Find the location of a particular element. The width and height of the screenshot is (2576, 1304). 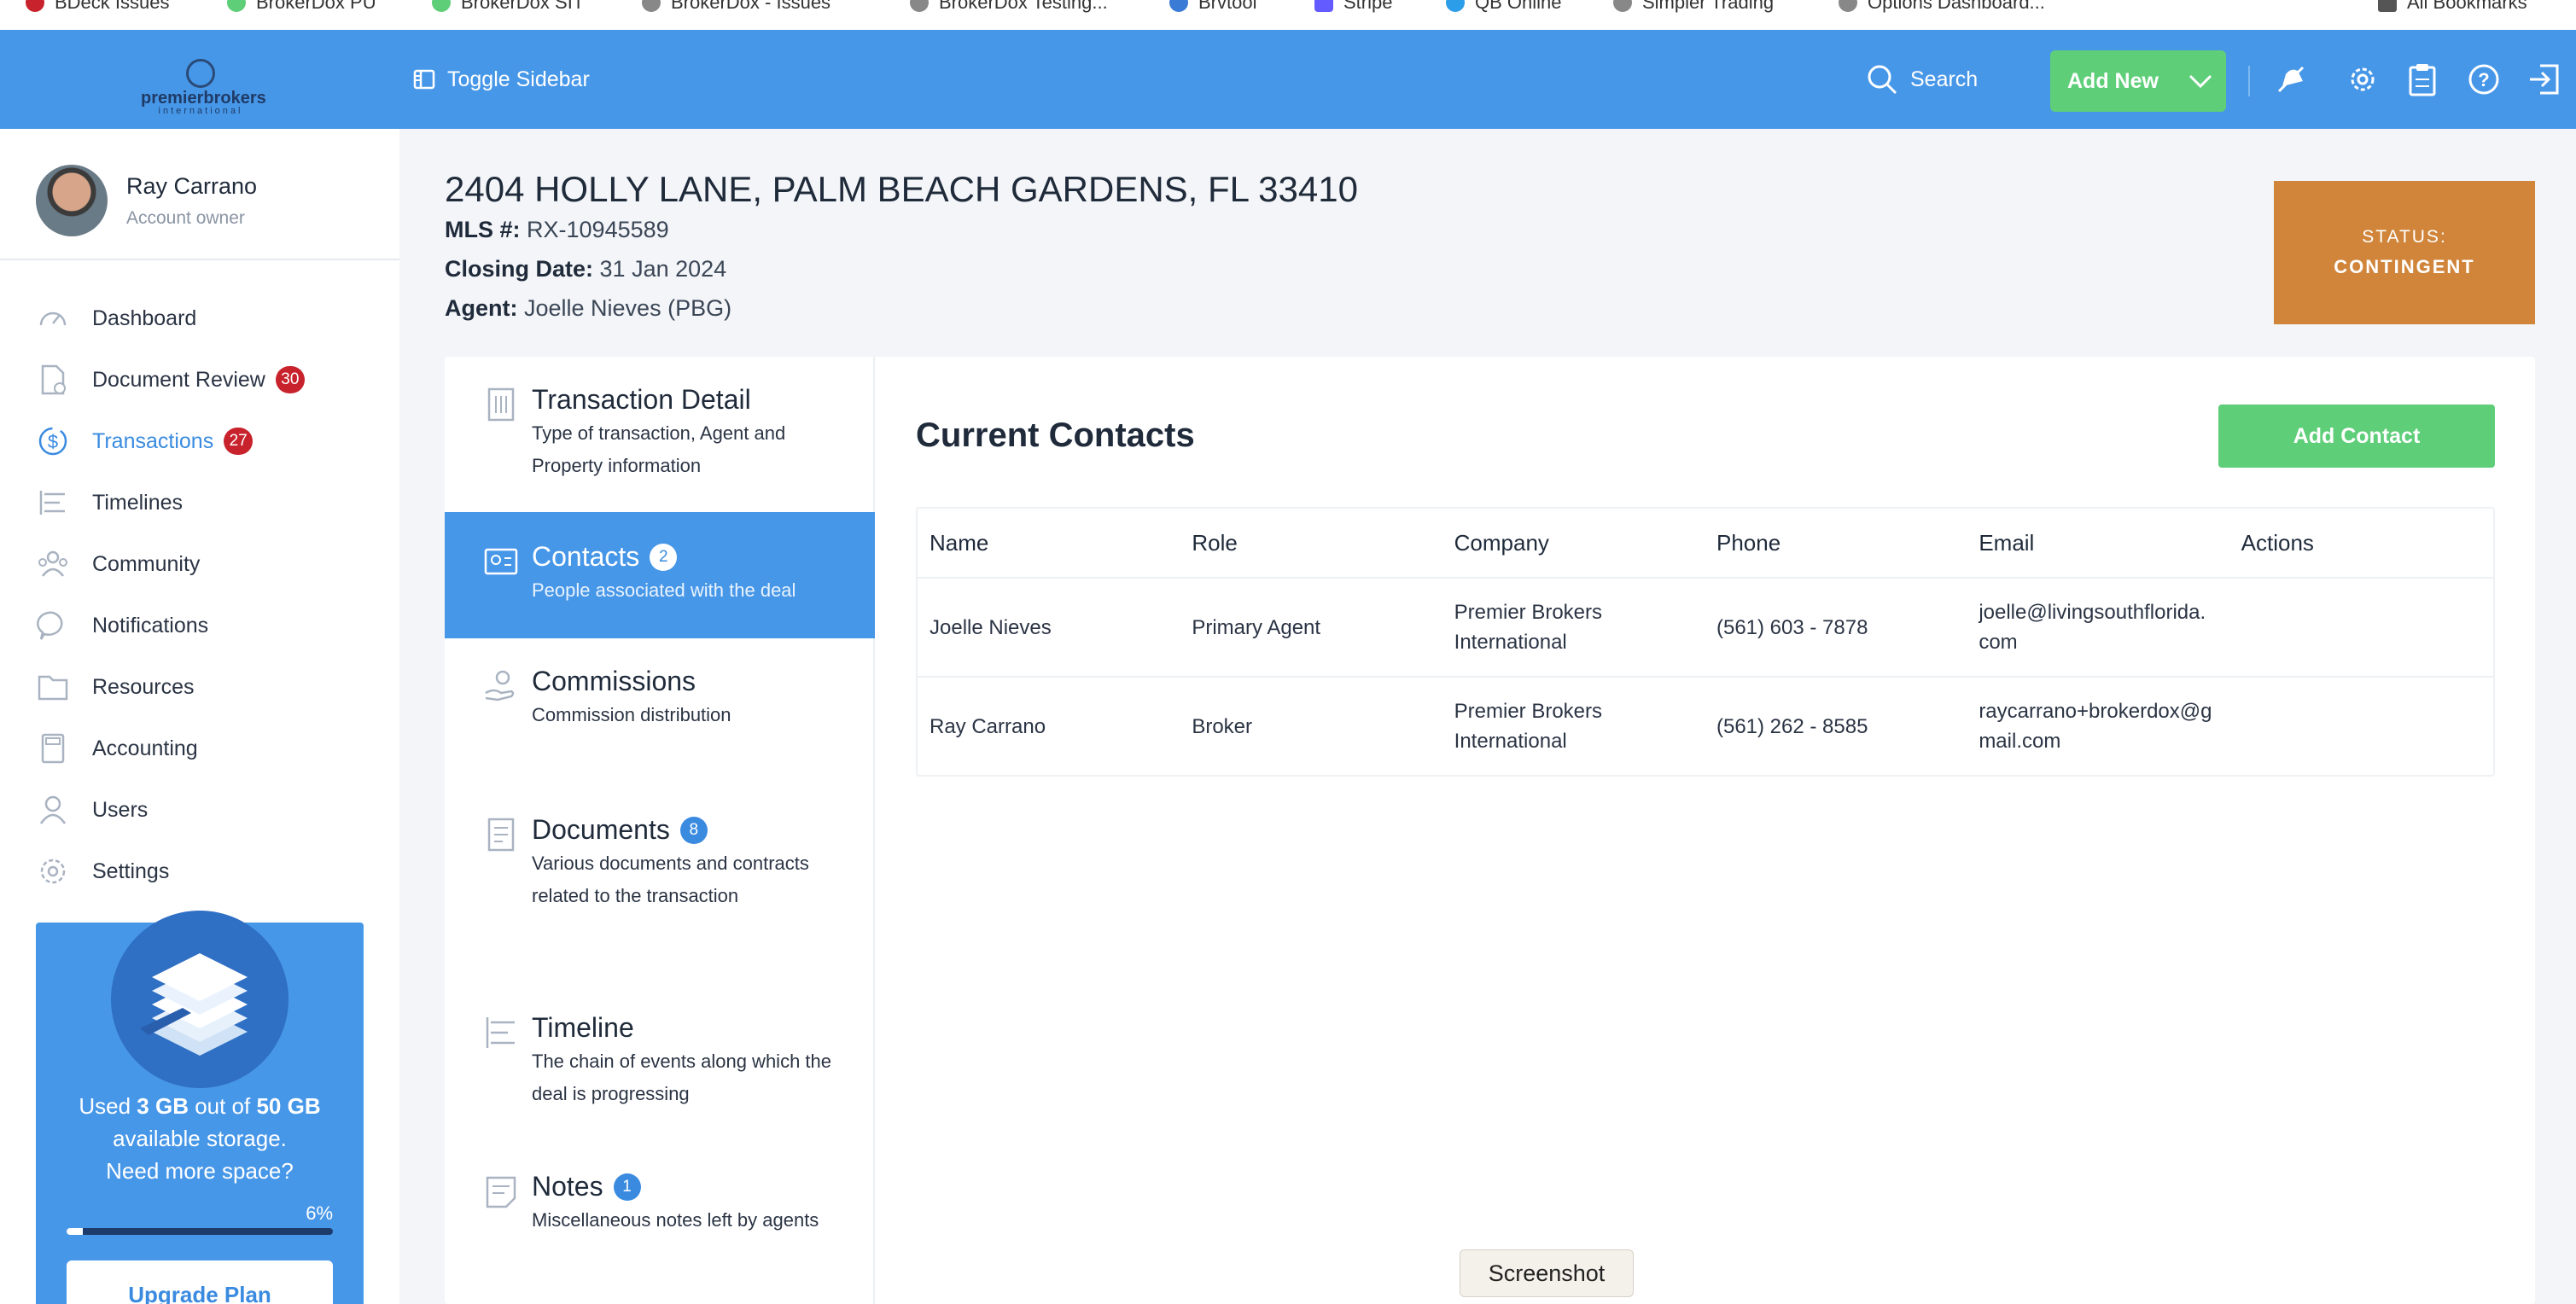

help-icon: ? is located at coordinates (2483, 79).